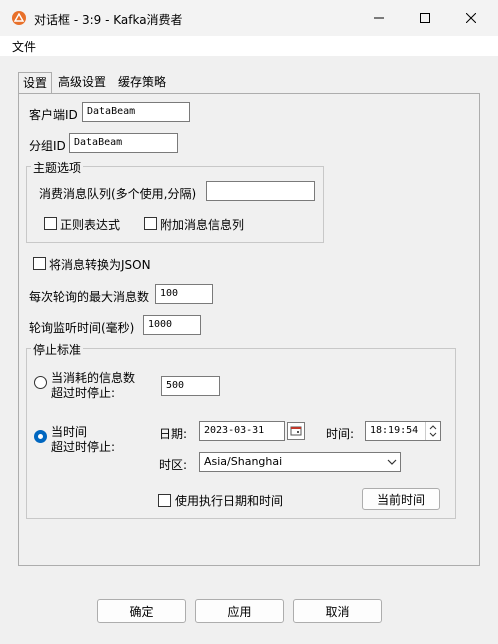  Describe the element at coordinates (57, 349) in the screenshot. I see `stop-criteria-legend: 停止标准` at that location.